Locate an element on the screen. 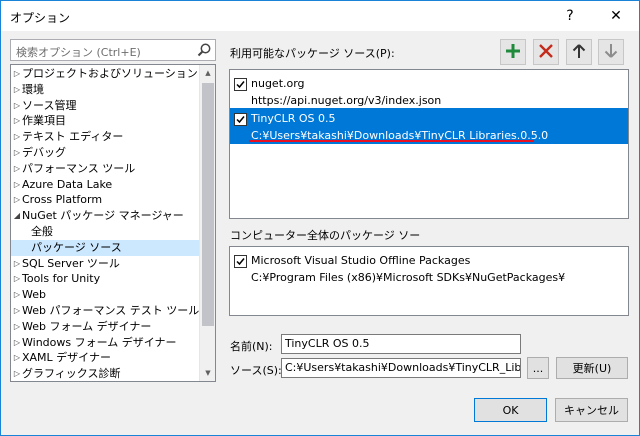 Image resolution: width=640 pixels, height=436 pixels. tree-item: ▷ 作業項目 is located at coordinates (105, 121).